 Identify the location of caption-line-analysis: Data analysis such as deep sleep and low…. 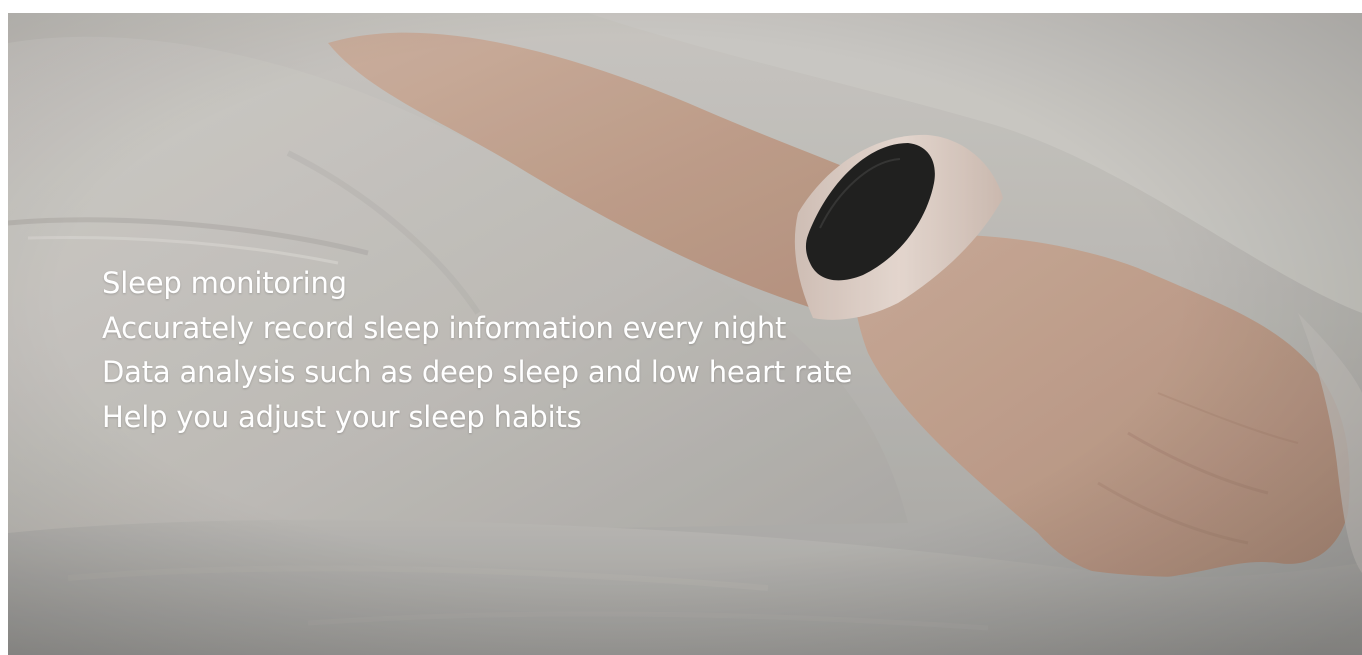
(477, 372).